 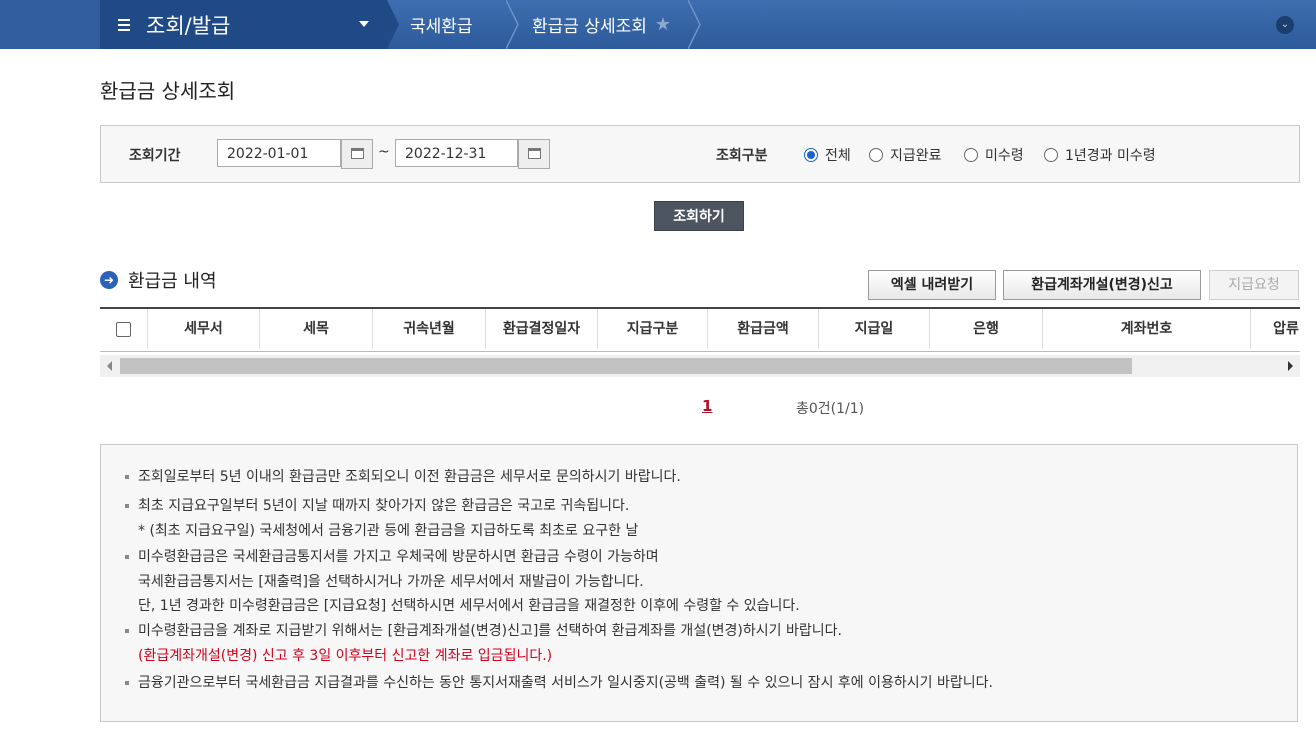 I want to click on breadcrumb-item-detail: 환급금 상세조회 ★, so click(x=601, y=24).